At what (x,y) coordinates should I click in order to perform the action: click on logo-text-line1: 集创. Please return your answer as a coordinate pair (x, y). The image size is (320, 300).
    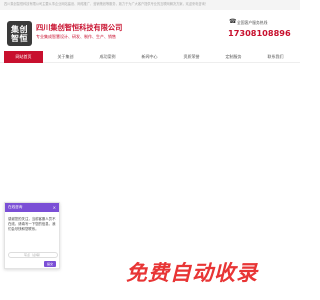
    Looking at the image, I should click on (19, 29).